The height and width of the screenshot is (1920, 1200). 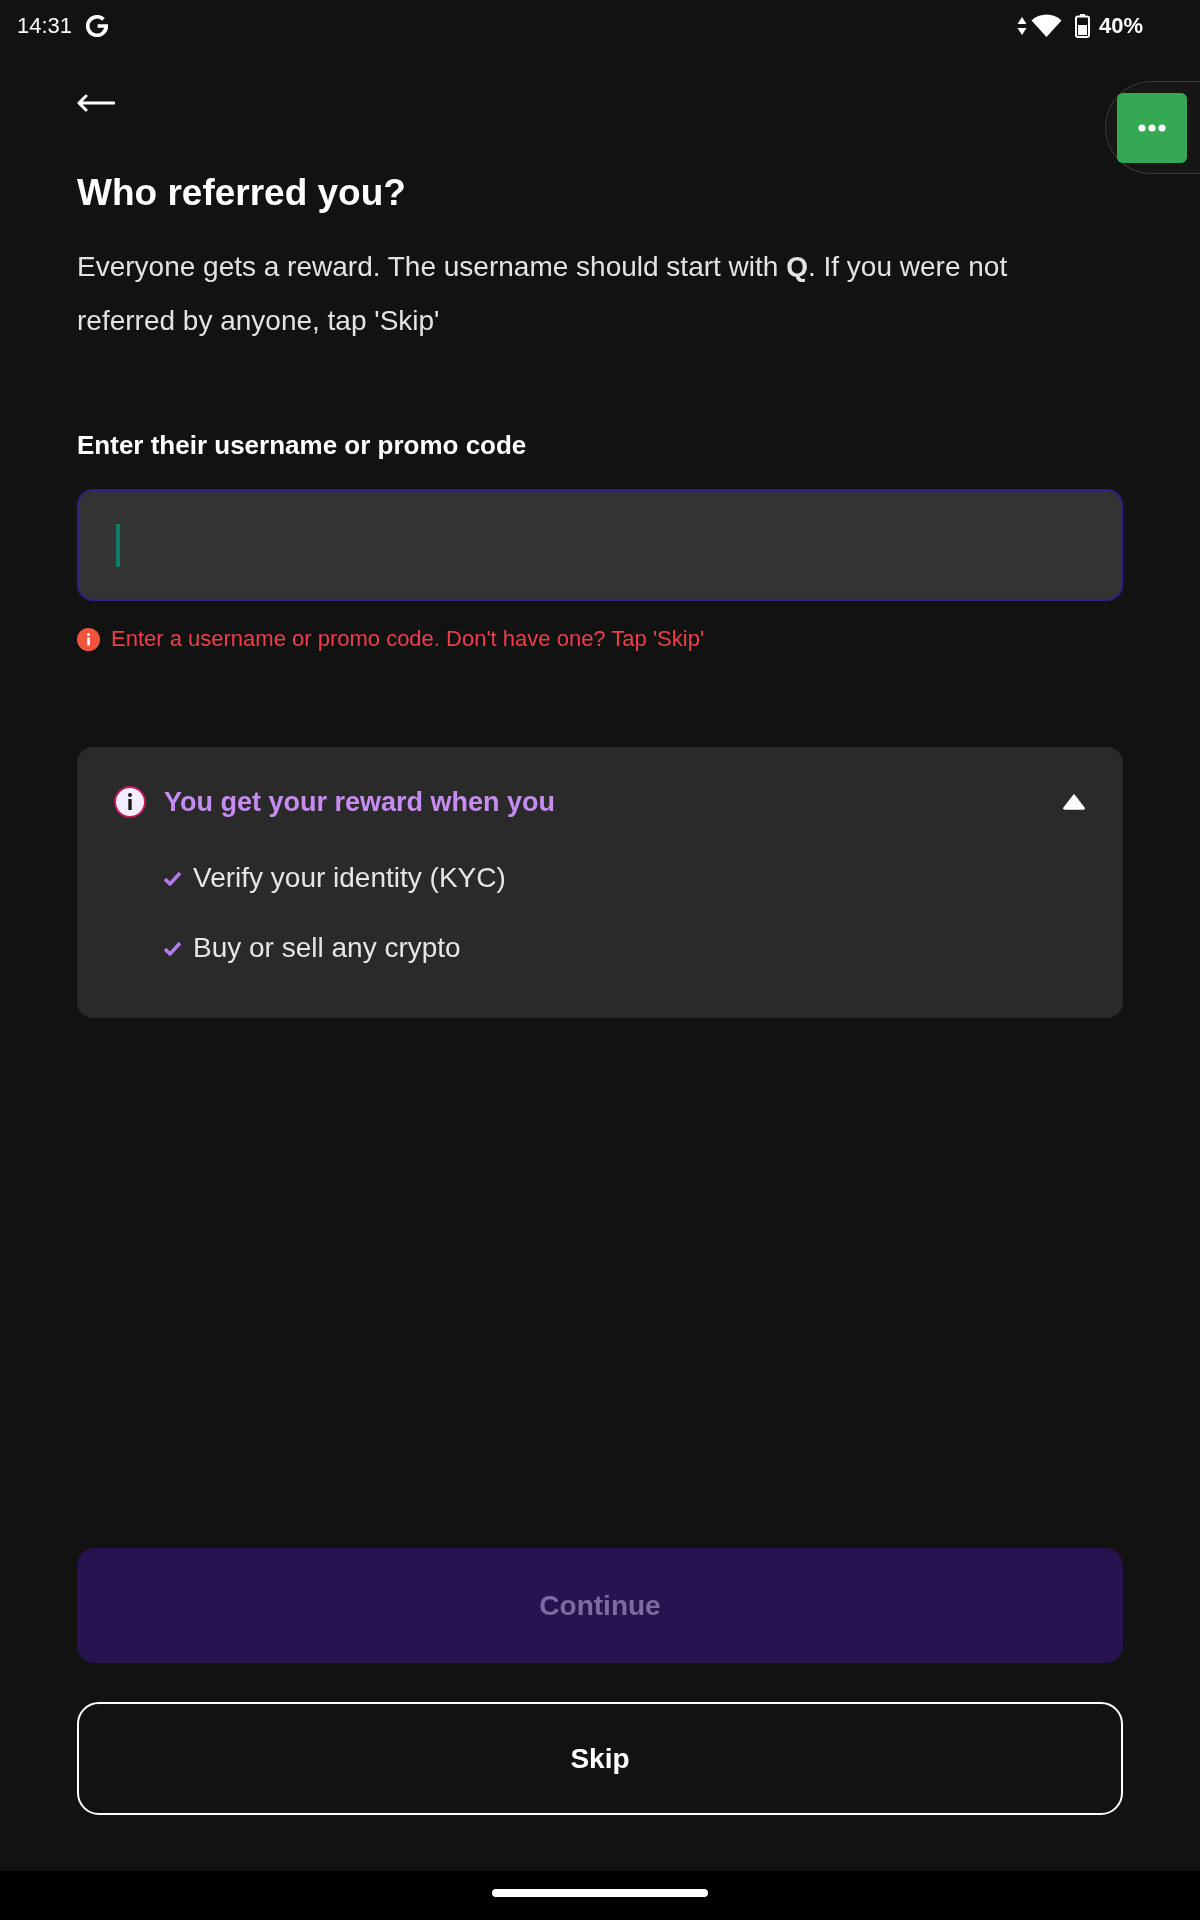 I want to click on field-label: Enter their username or promo code, so click(x=302, y=445).